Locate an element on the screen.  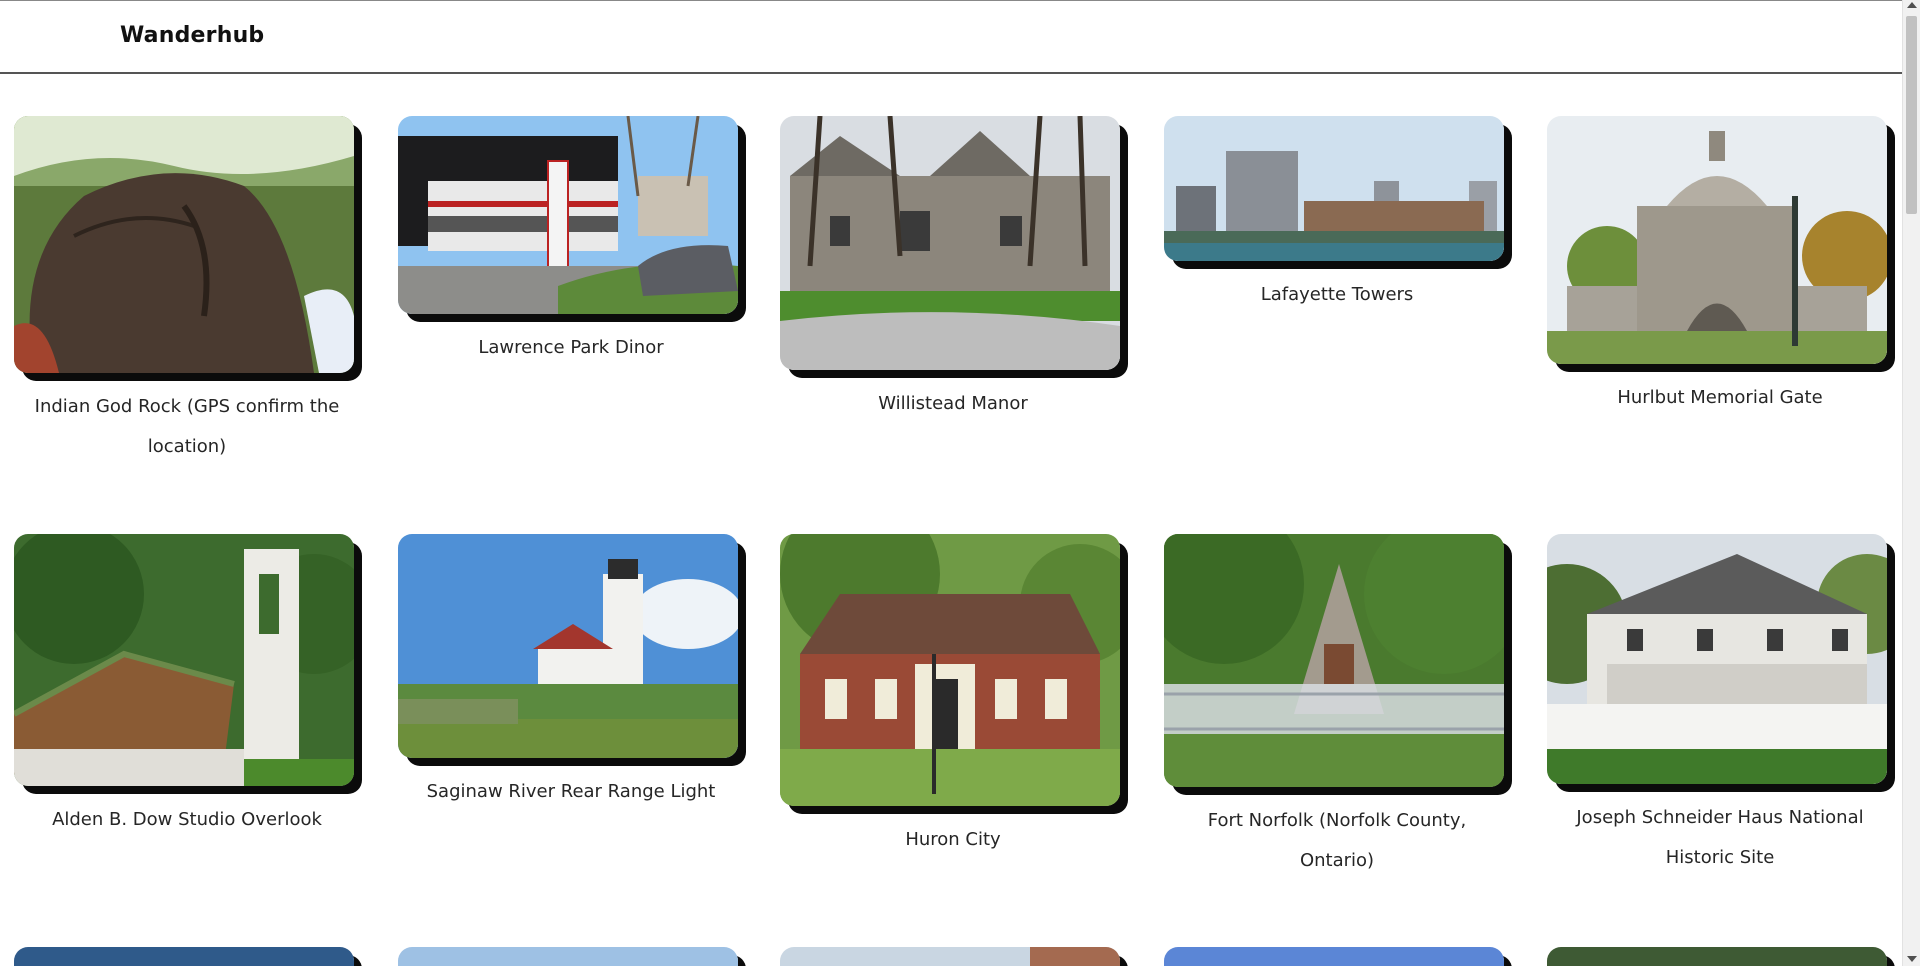
place-card: Lafayette Towers is located at coordinates (1337, 215).